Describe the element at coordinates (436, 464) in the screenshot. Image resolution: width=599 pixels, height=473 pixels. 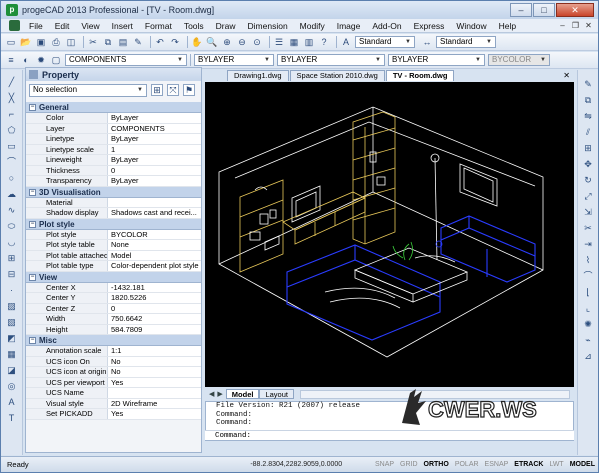
I see `toggle-ortho: ORTHO` at that location.